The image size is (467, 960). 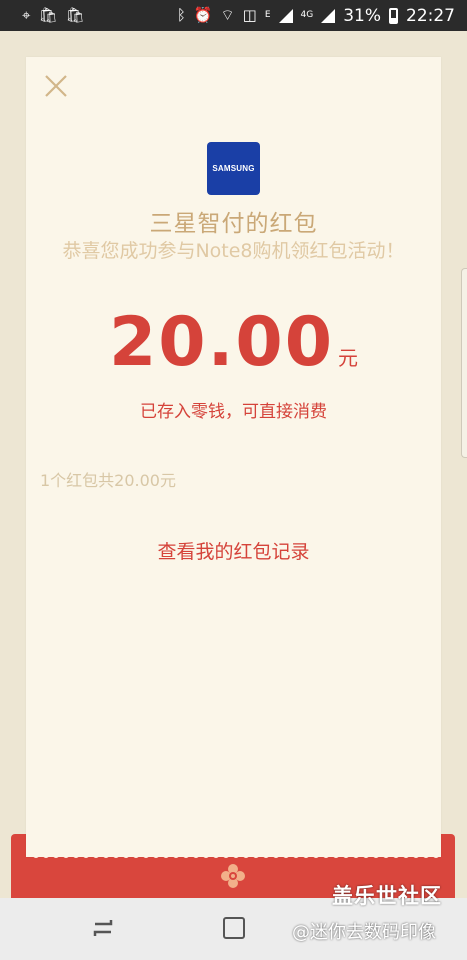 I want to click on clock: 22:27, so click(x=430, y=15).